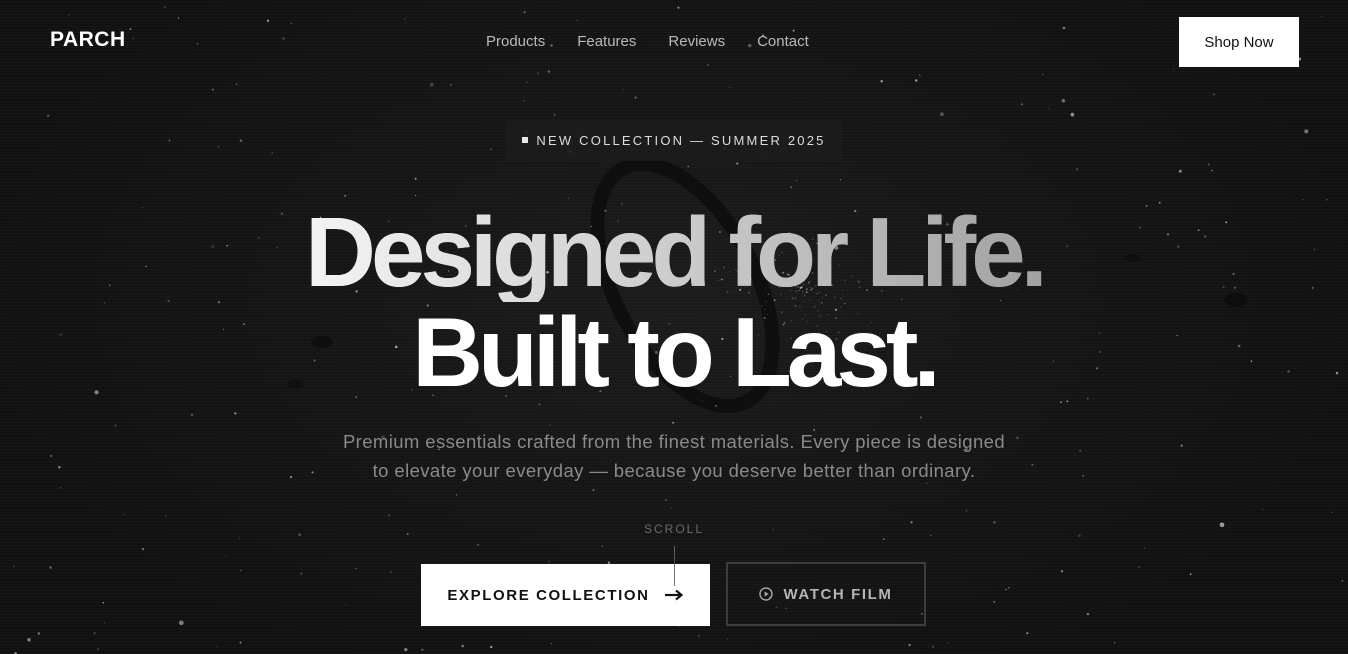 This screenshot has width=1348, height=654. Describe the element at coordinates (88, 40) in the screenshot. I see `brand-logo: PARCH` at that location.